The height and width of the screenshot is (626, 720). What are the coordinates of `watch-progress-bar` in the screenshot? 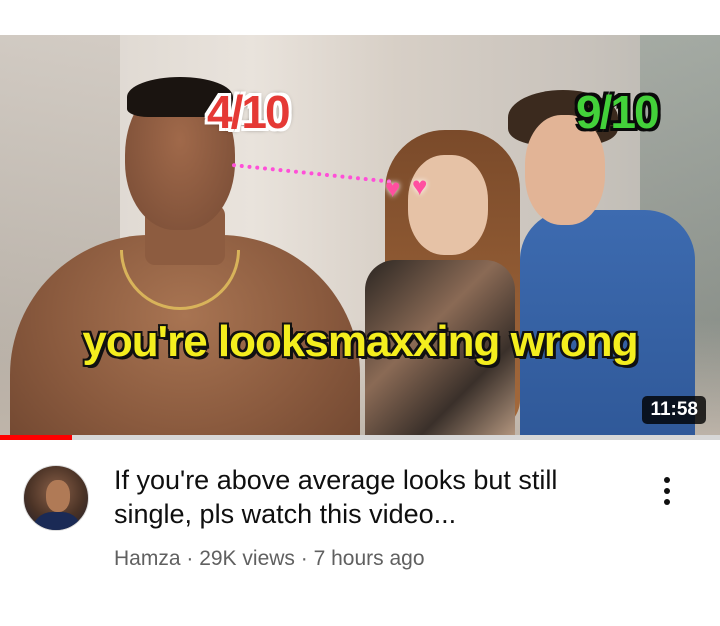 It's located at (360, 437).